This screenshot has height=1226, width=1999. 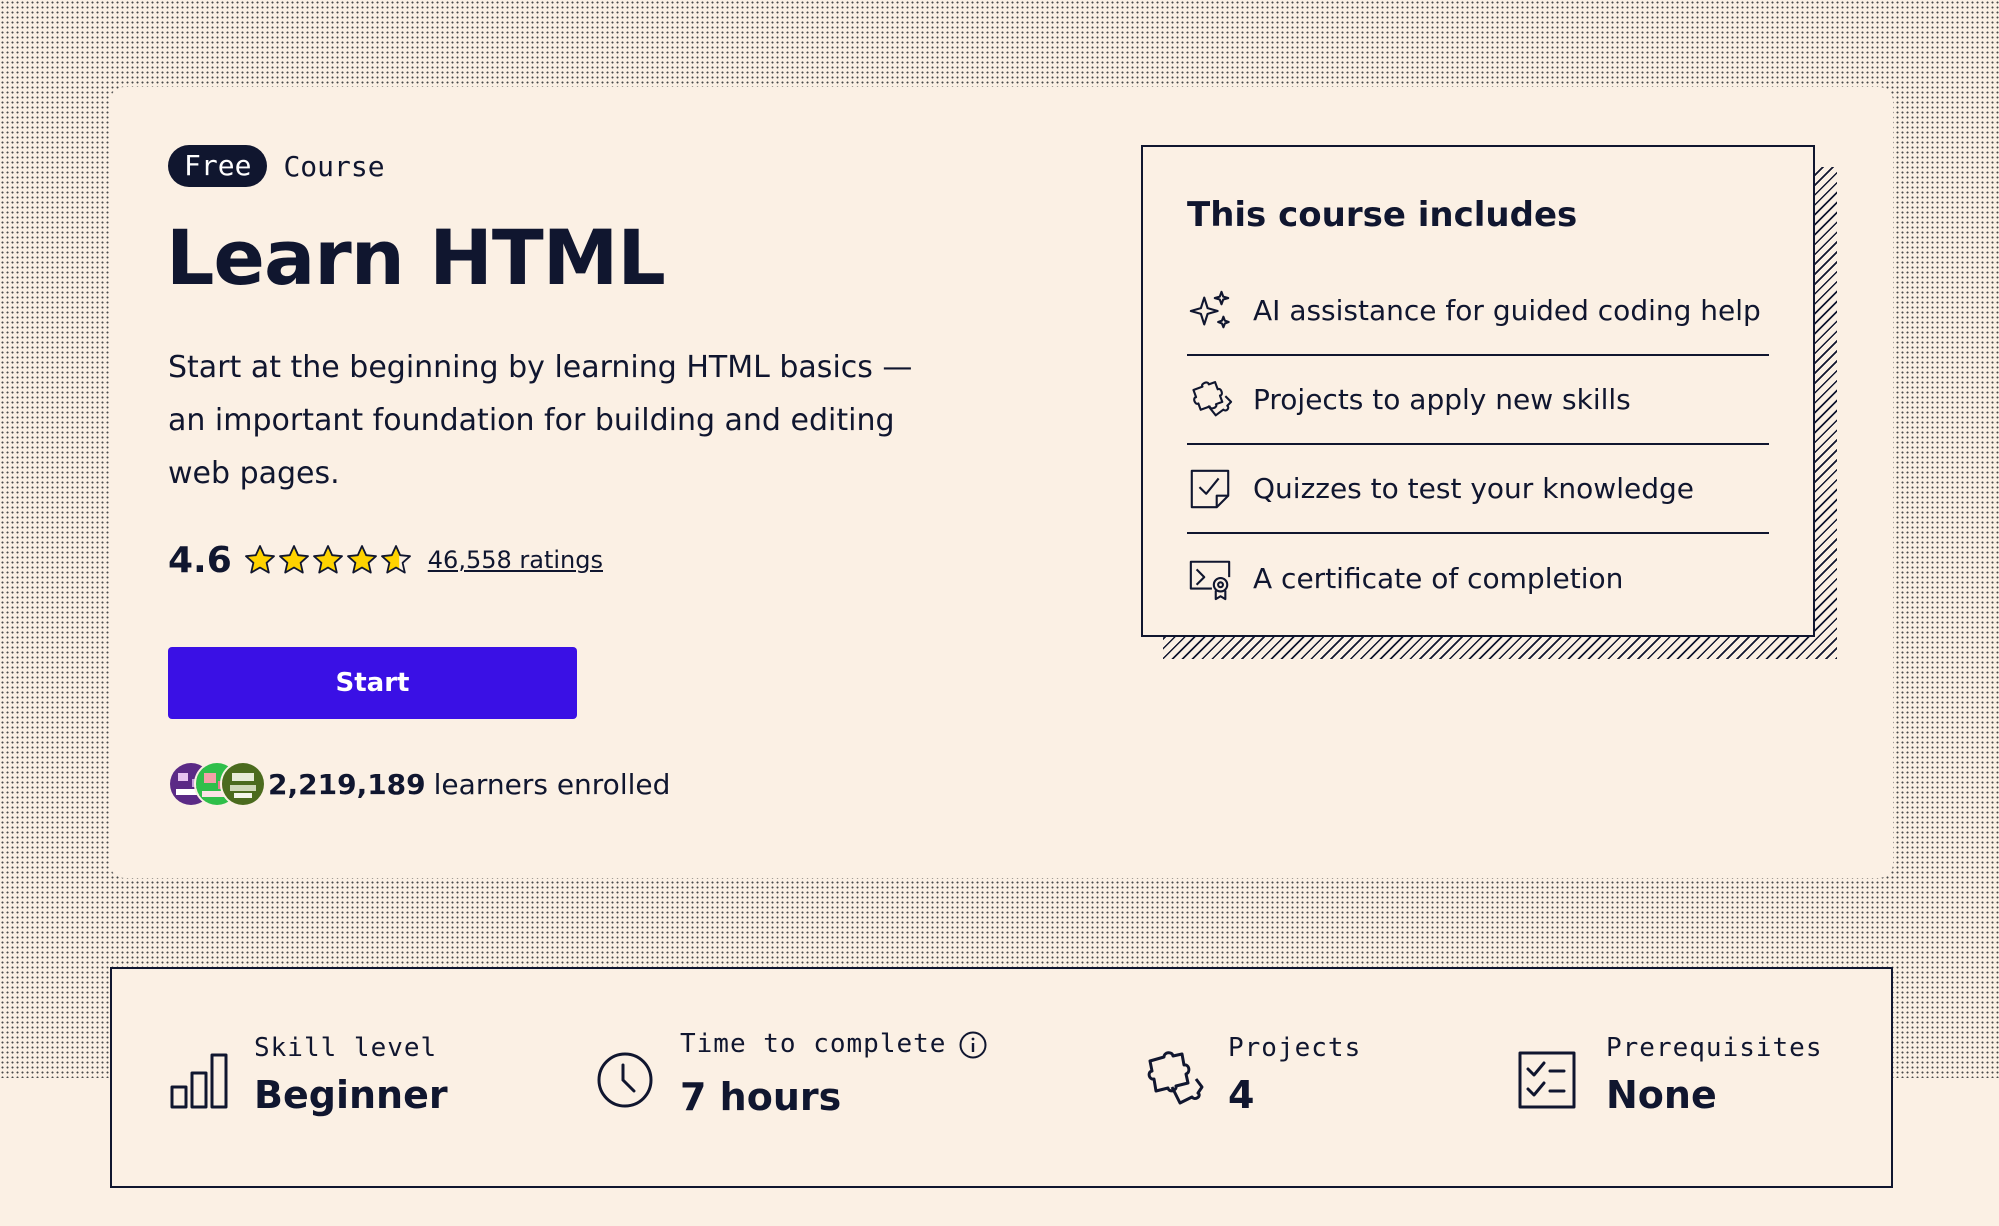 What do you see at coordinates (1442, 399) in the screenshot?
I see `include-label: Projects to apply new skills` at bounding box center [1442, 399].